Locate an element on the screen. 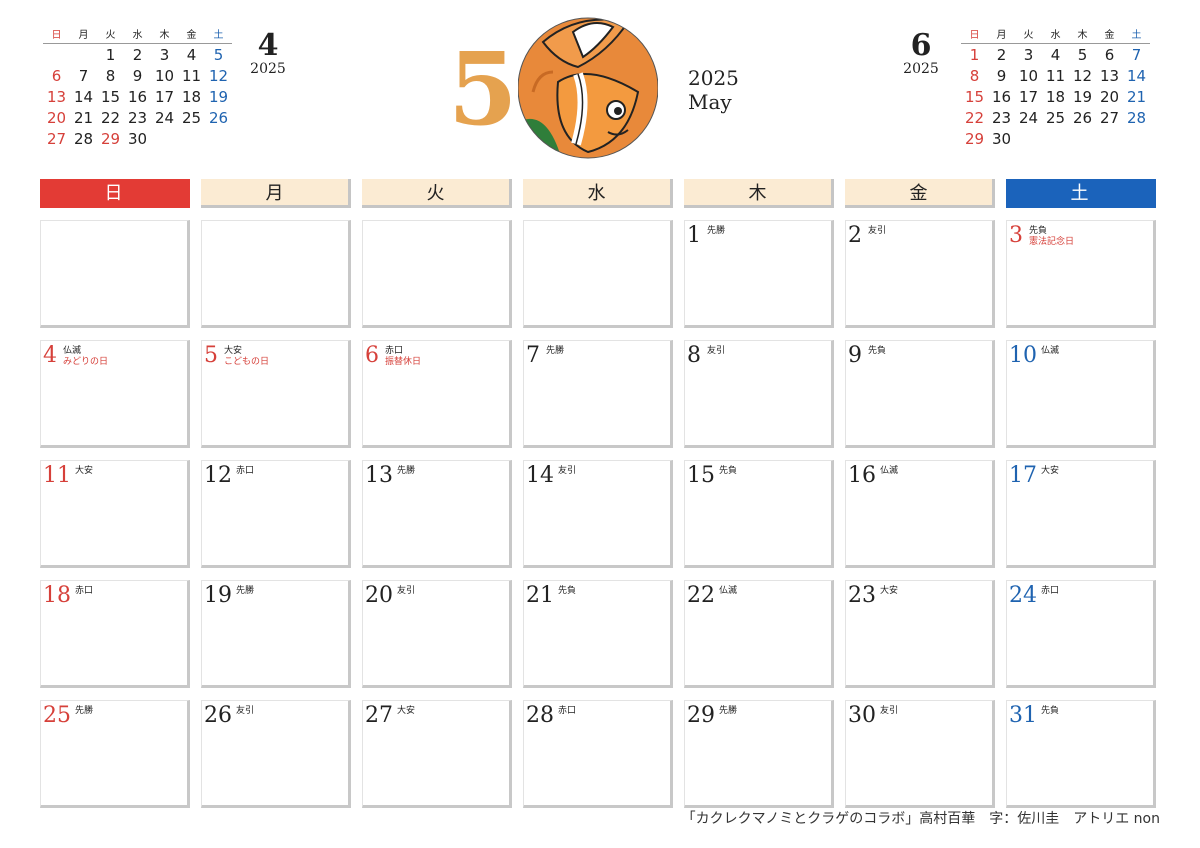  mini-weekday-label: 木 is located at coordinates (164, 37).